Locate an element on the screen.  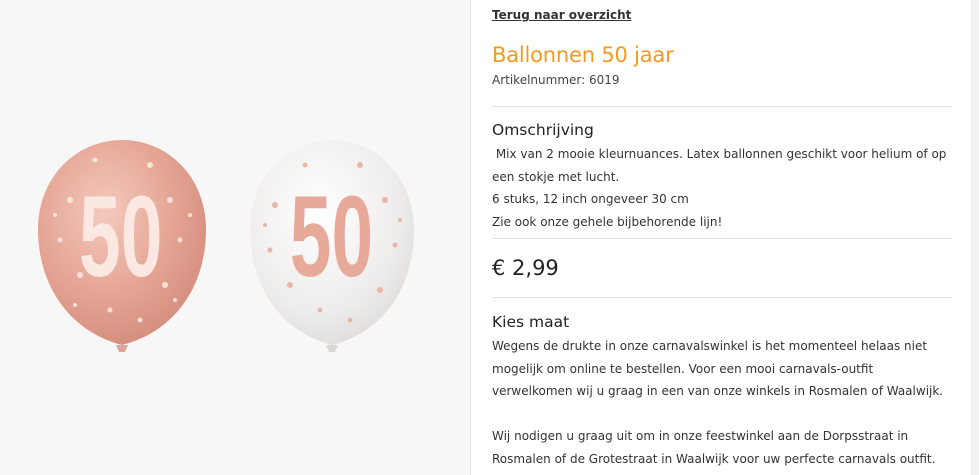
rose-gold-balloon: 50 is located at coordinates (122, 246).